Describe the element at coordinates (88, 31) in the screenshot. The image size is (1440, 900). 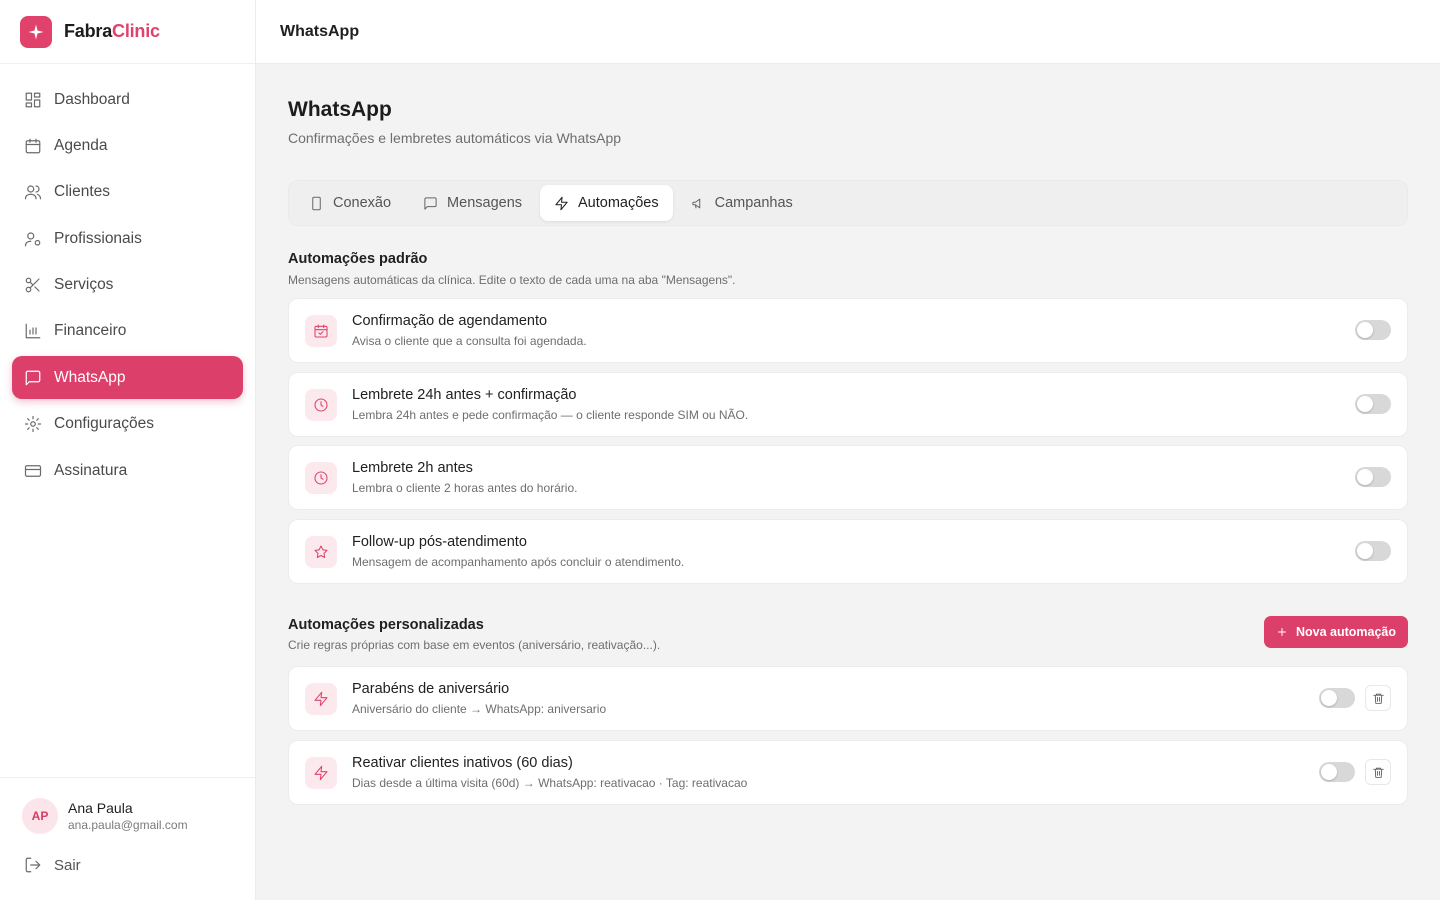
I see `brand-name-part1: Fabra` at that location.